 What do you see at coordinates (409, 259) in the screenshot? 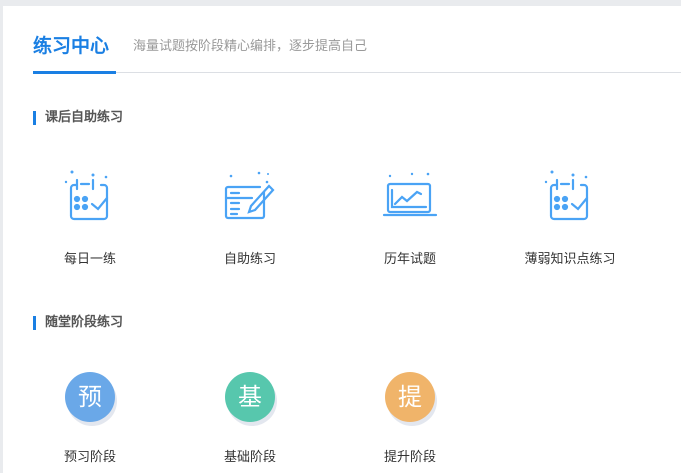
I see `item-label: 历年试题` at bounding box center [409, 259].